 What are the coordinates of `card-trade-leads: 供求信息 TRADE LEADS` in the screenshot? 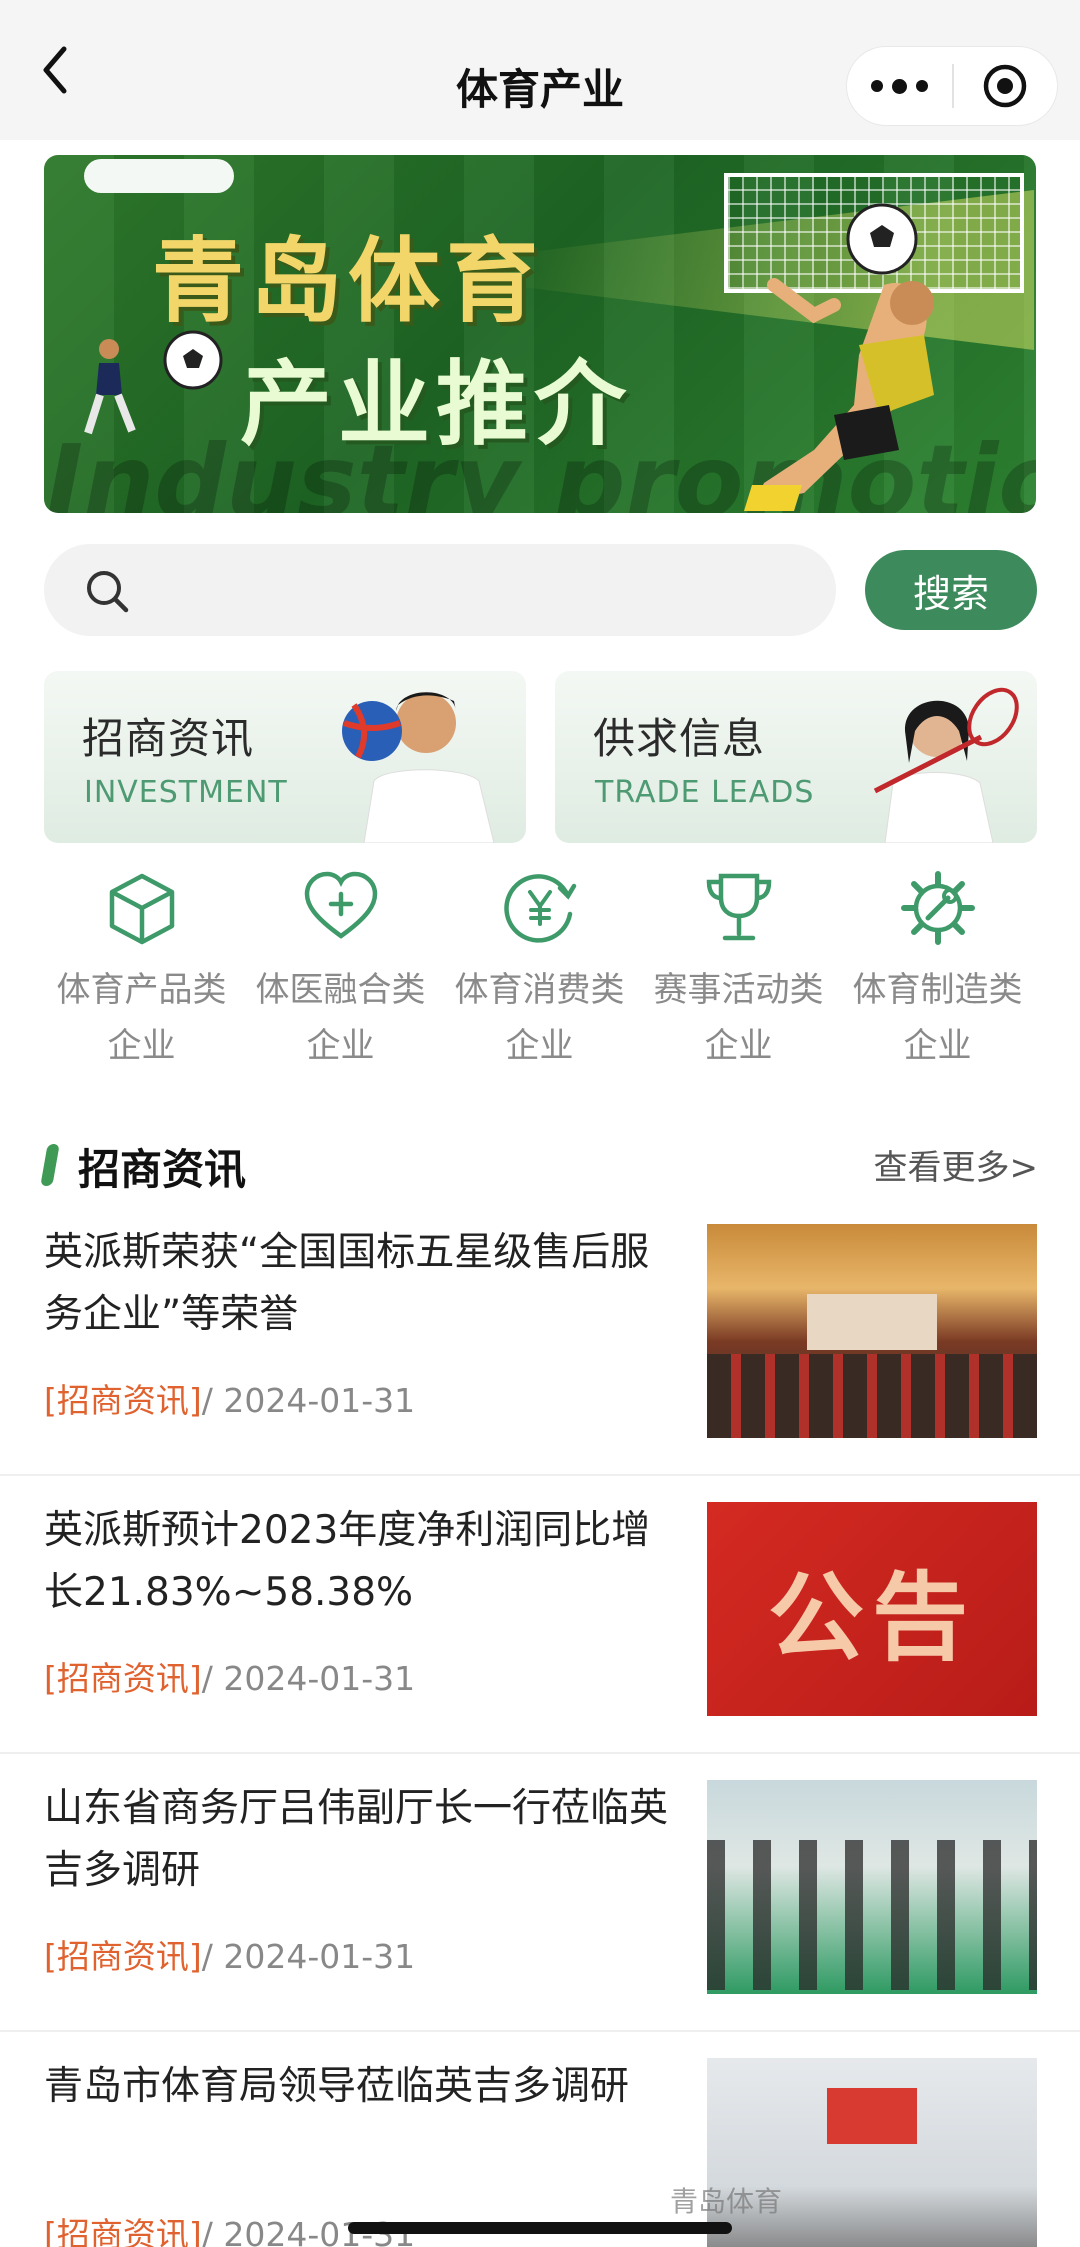 It's located at (796, 757).